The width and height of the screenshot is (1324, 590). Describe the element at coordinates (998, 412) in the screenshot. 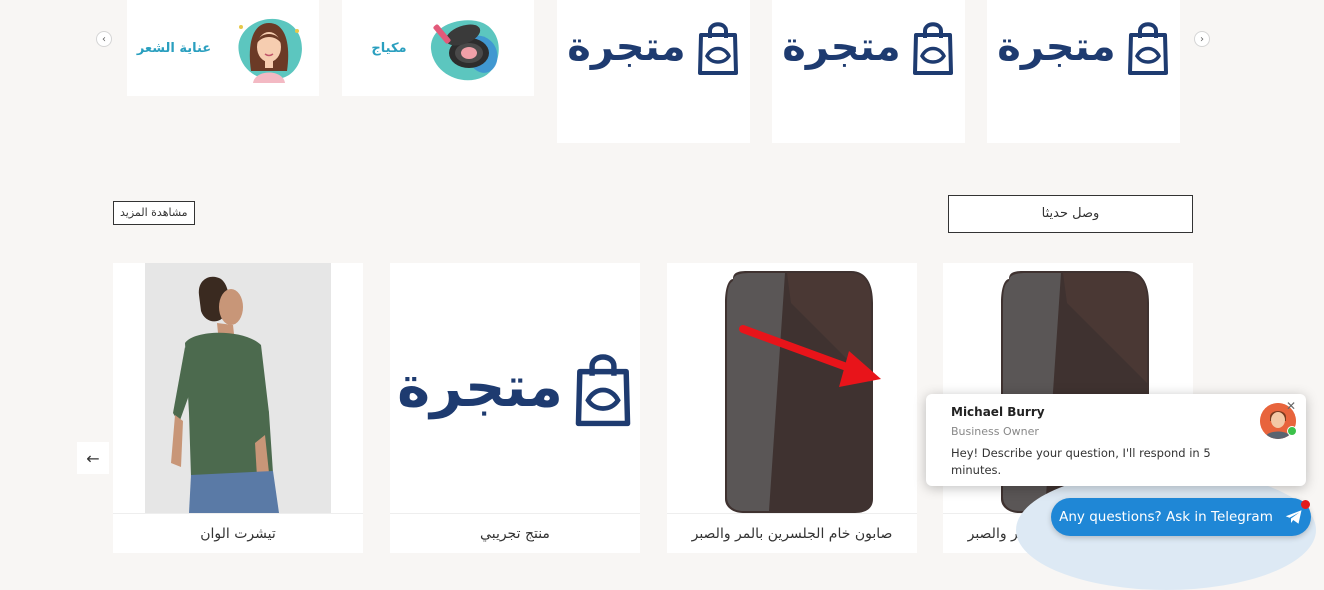

I see `chat-agent-name: Michael Burry` at that location.